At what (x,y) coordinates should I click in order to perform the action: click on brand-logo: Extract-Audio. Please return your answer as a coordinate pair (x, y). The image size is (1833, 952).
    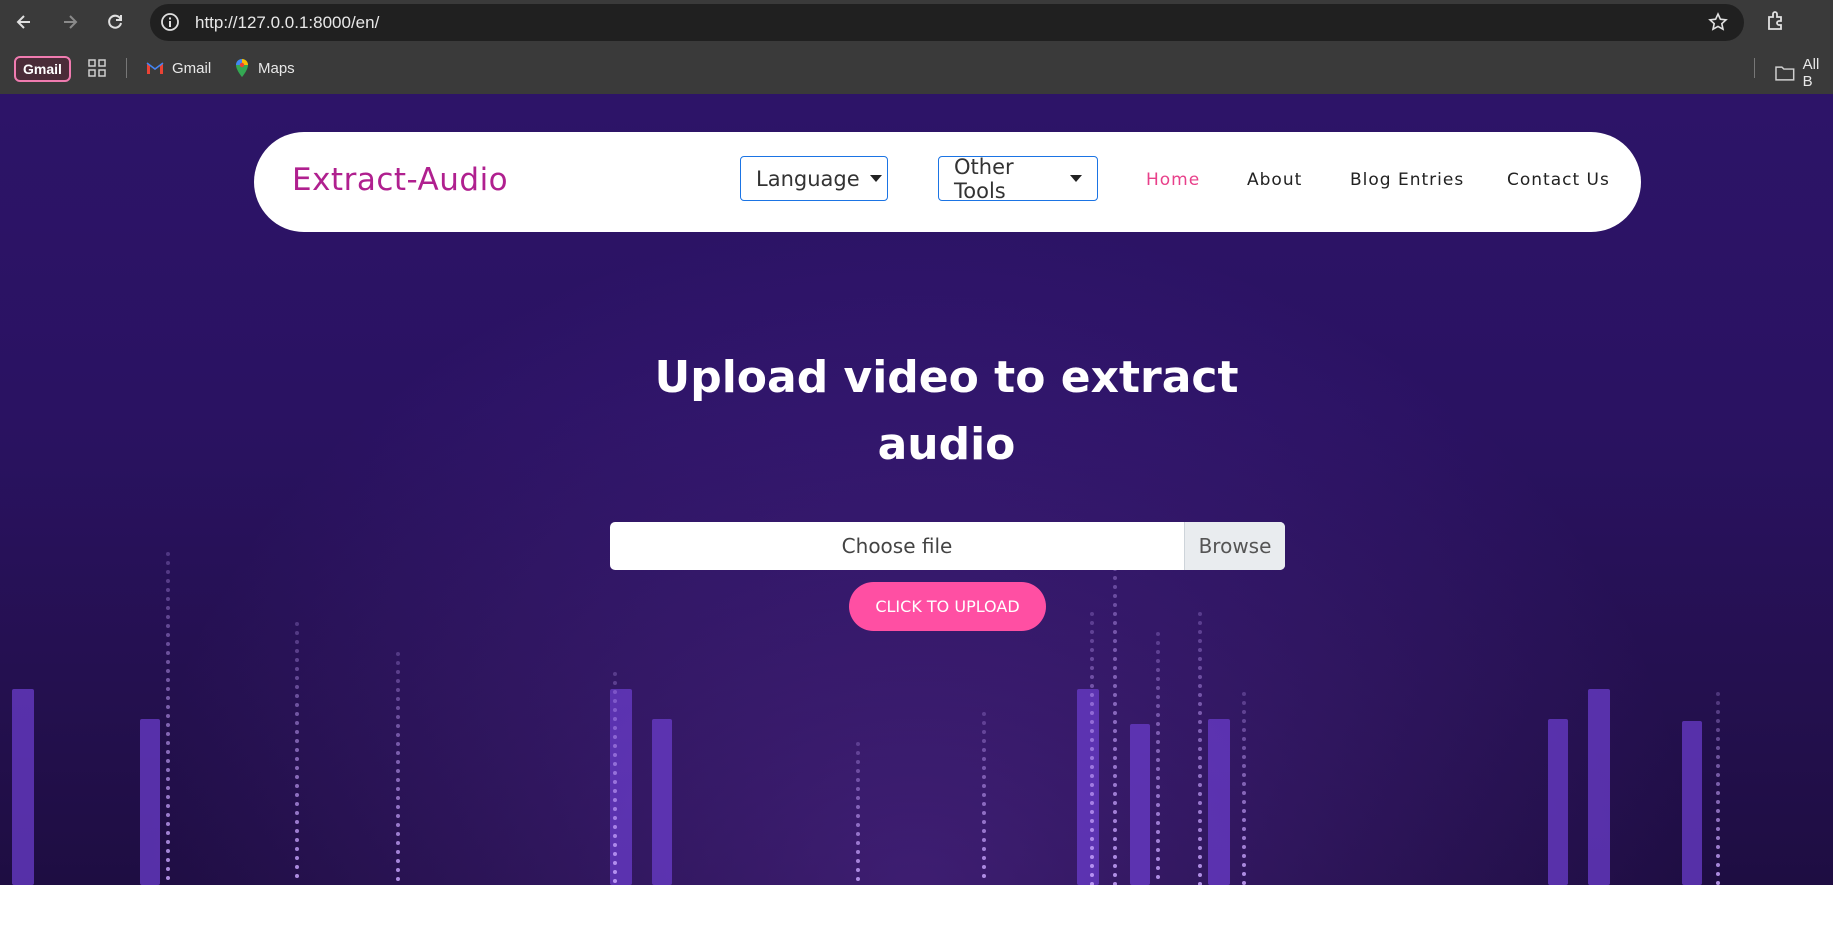
    Looking at the image, I should click on (400, 180).